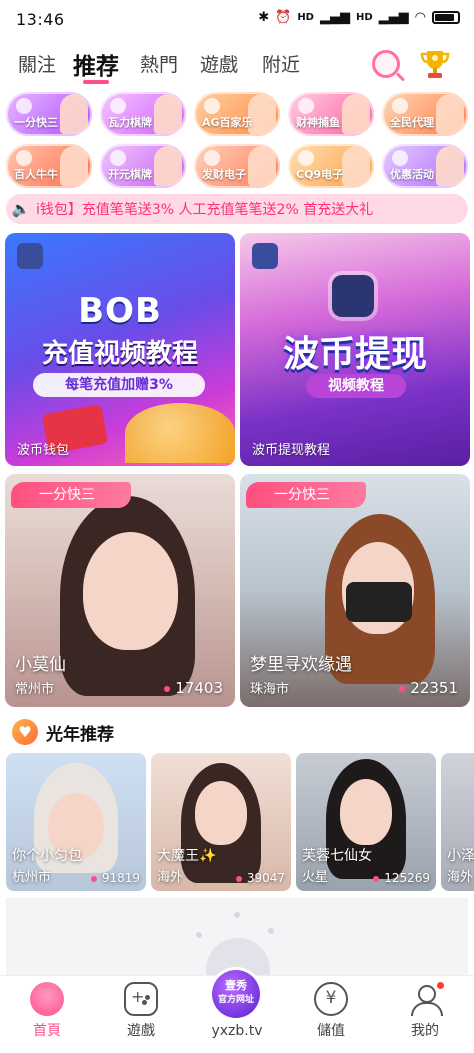 The height and width of the screenshot is (1053, 474). I want to click on active-tab-indicator, so click(96, 82).